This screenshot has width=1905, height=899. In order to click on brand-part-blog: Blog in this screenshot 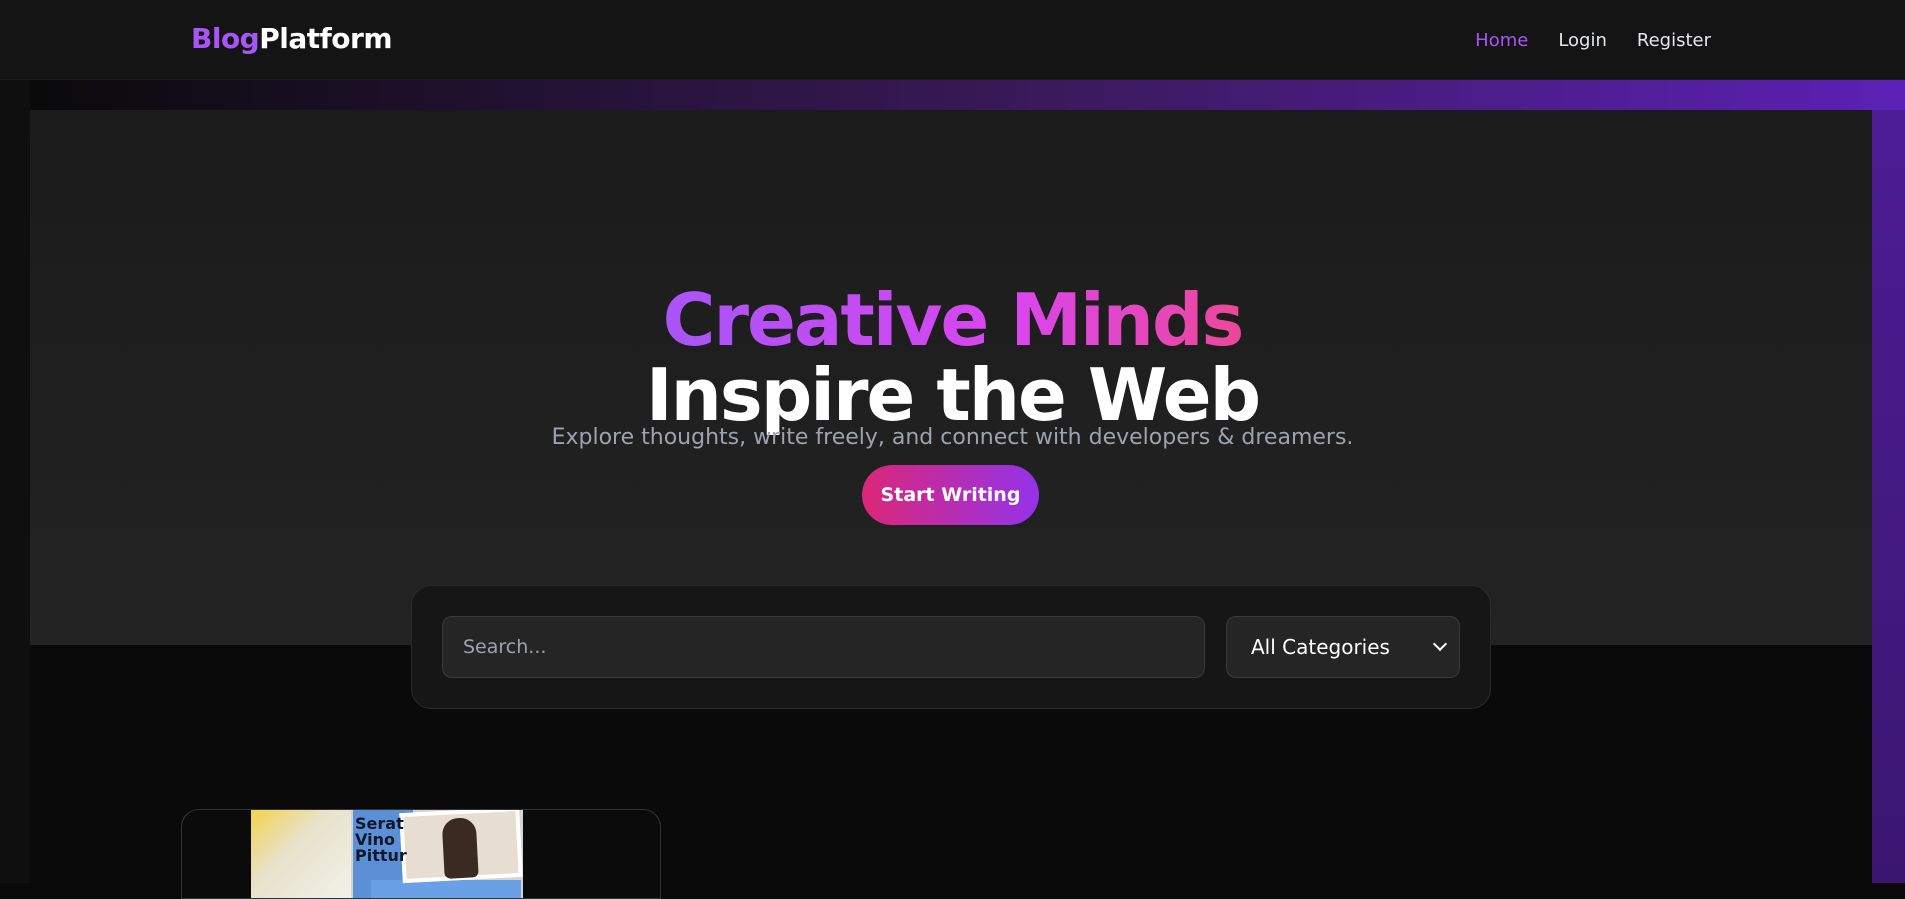, I will do `click(225, 38)`.